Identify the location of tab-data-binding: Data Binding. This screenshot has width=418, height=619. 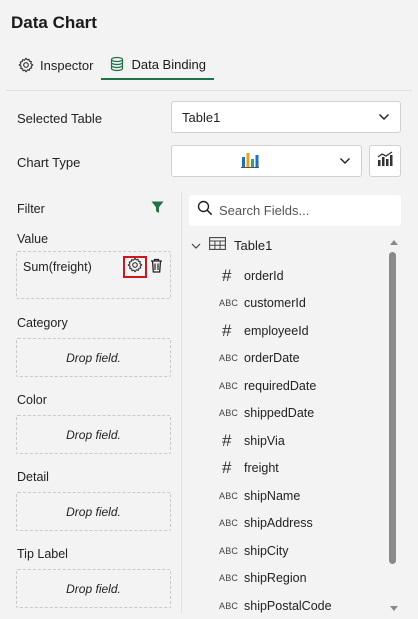
(157, 65).